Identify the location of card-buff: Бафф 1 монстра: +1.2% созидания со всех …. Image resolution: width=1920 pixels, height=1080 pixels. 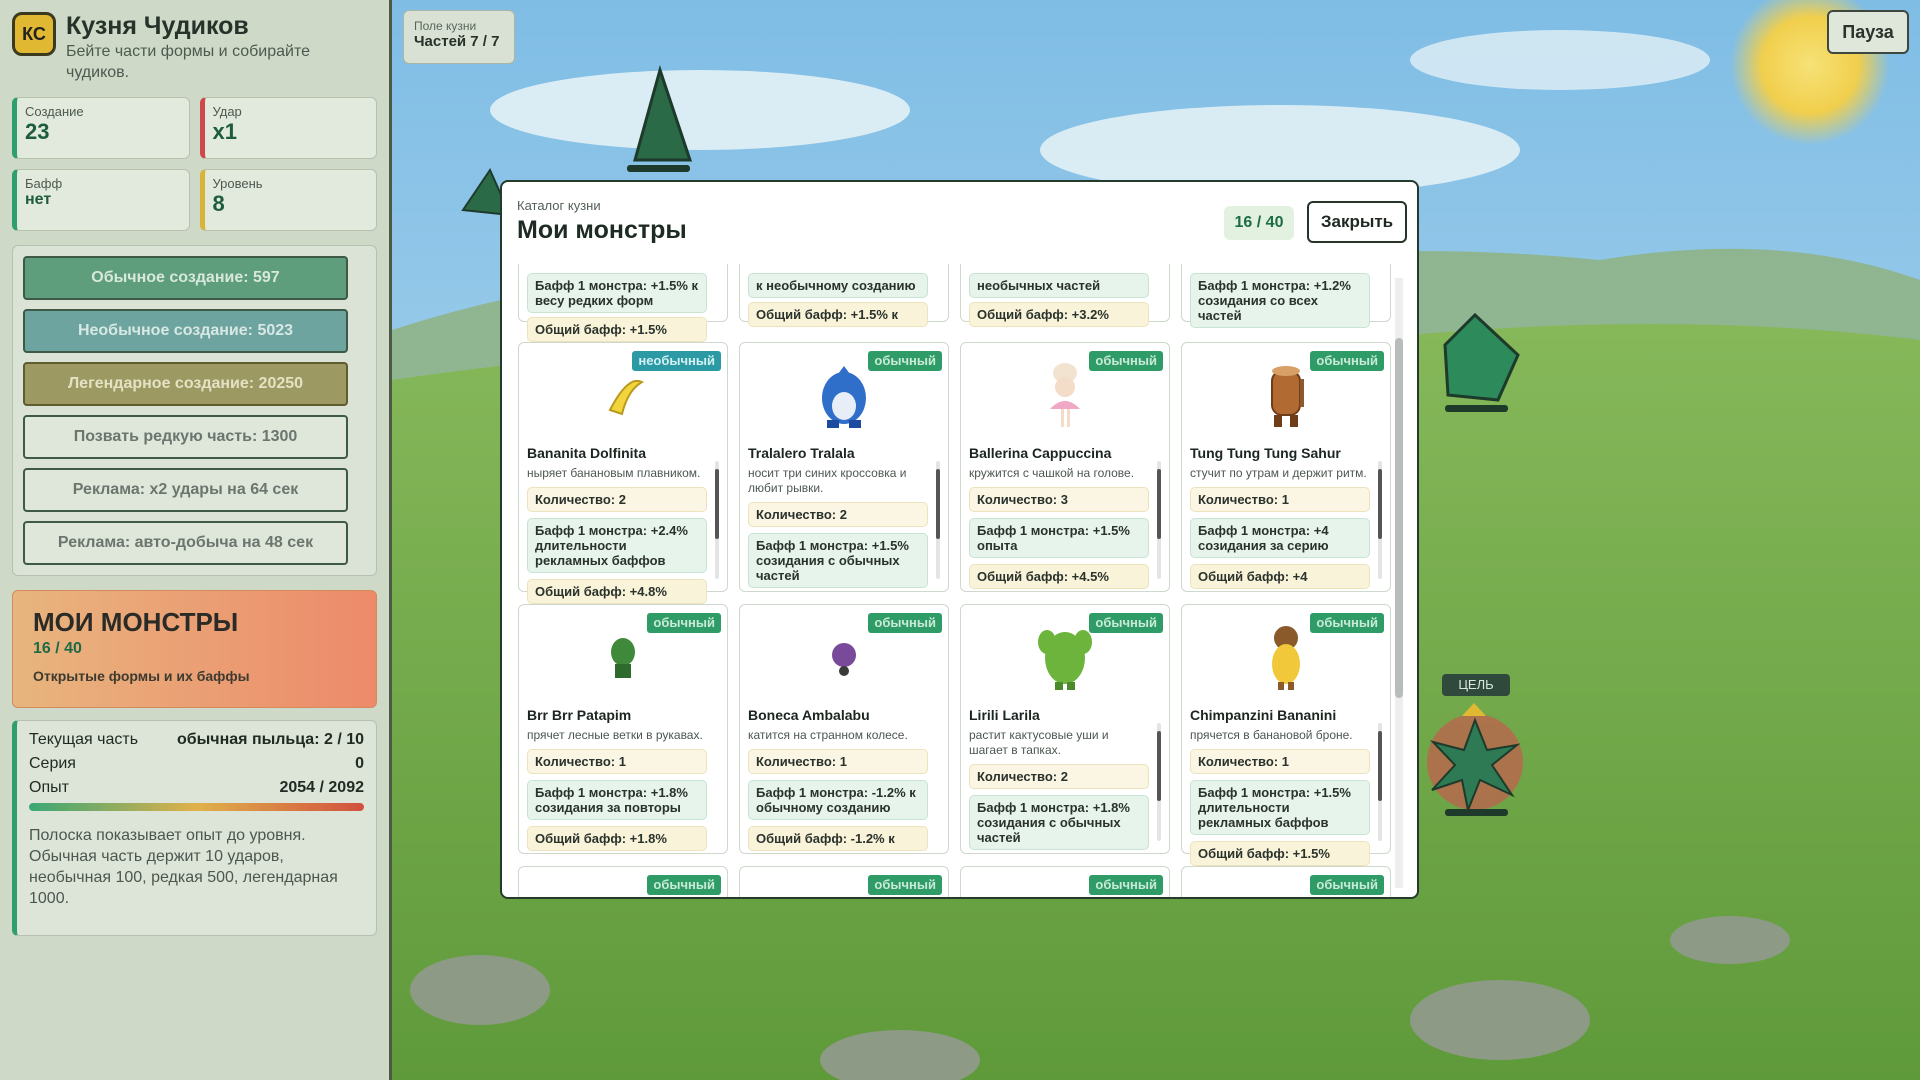
(1280, 300).